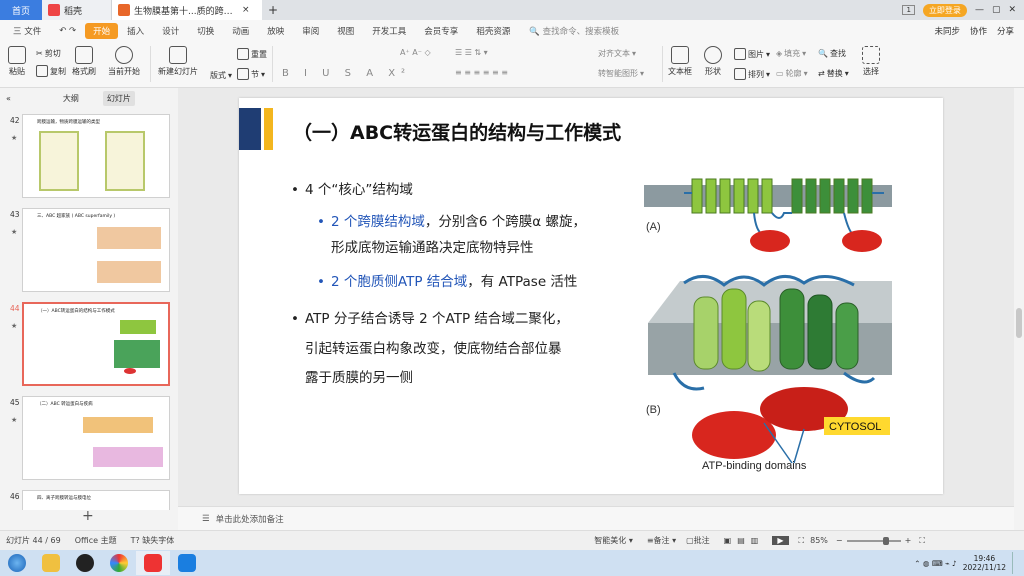 The width and height of the screenshot is (1024, 576). I want to click on cut-button: ✂ 剪切, so click(48, 53).